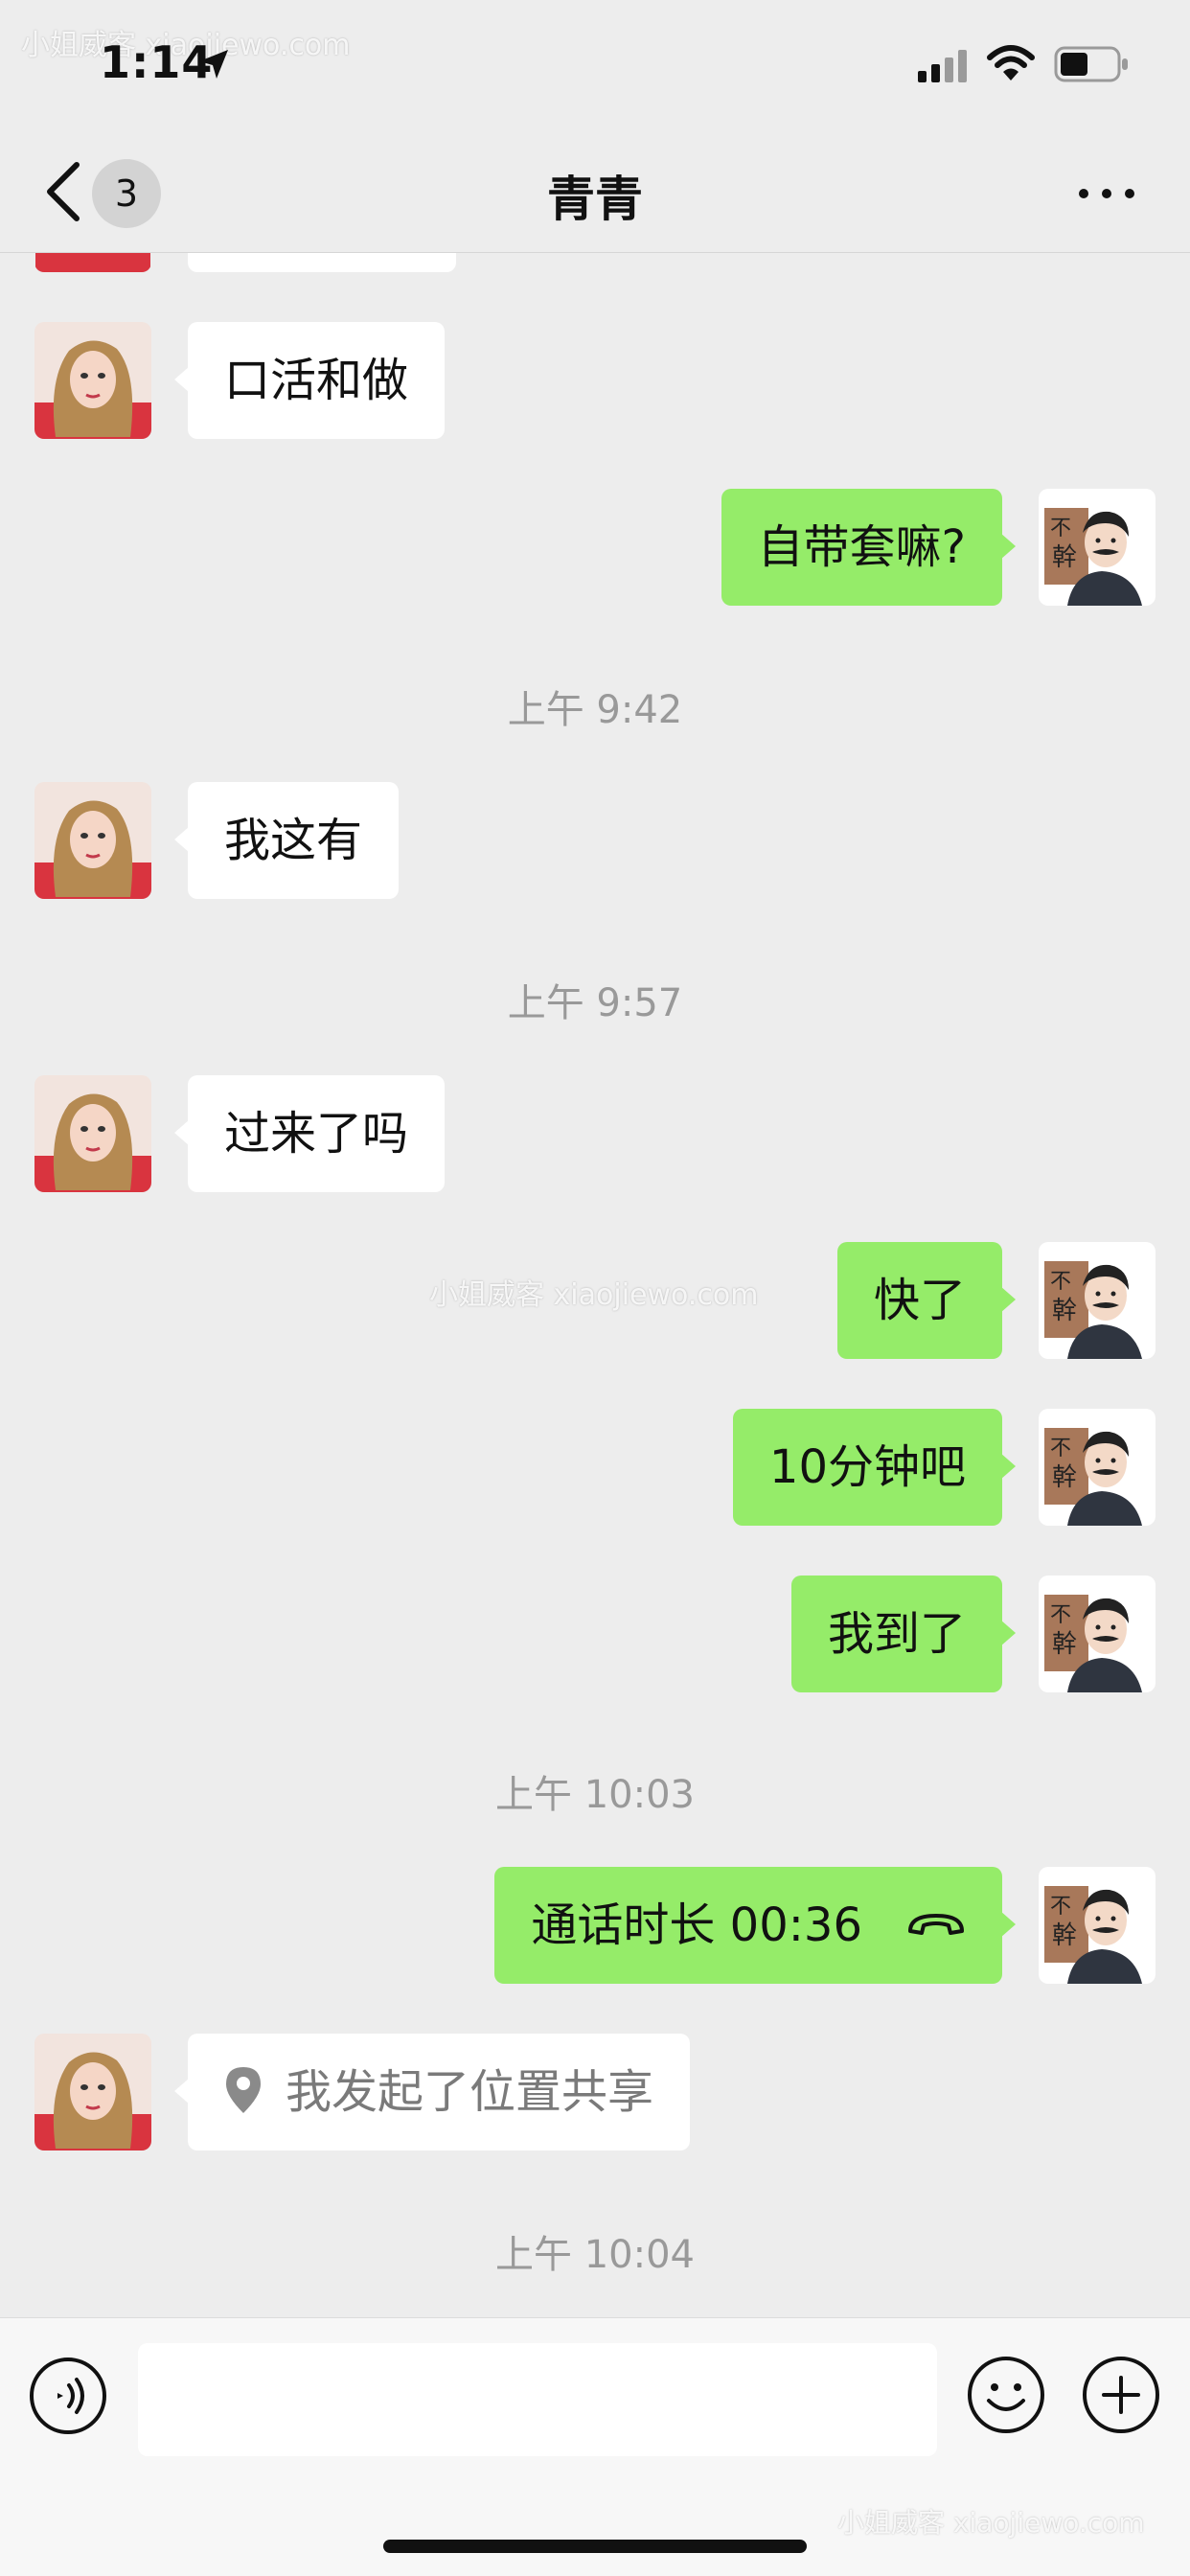 This screenshot has height=2576, width=1190. Describe the element at coordinates (157, 62) in the screenshot. I see `status-time: 1:14` at that location.